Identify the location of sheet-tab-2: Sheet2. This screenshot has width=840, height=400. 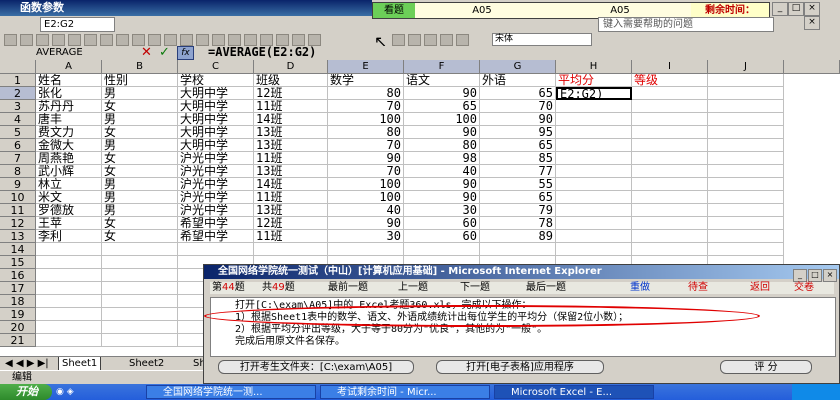
(146, 363).